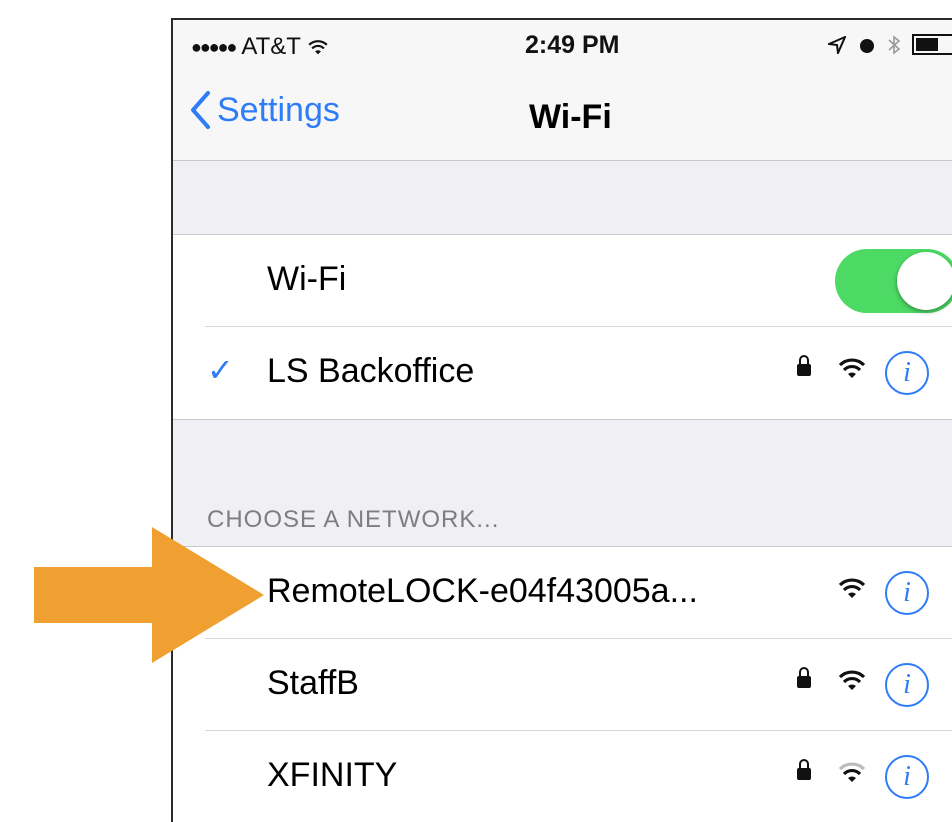  Describe the element at coordinates (867, 45) in the screenshot. I see `alarm-icon` at that location.